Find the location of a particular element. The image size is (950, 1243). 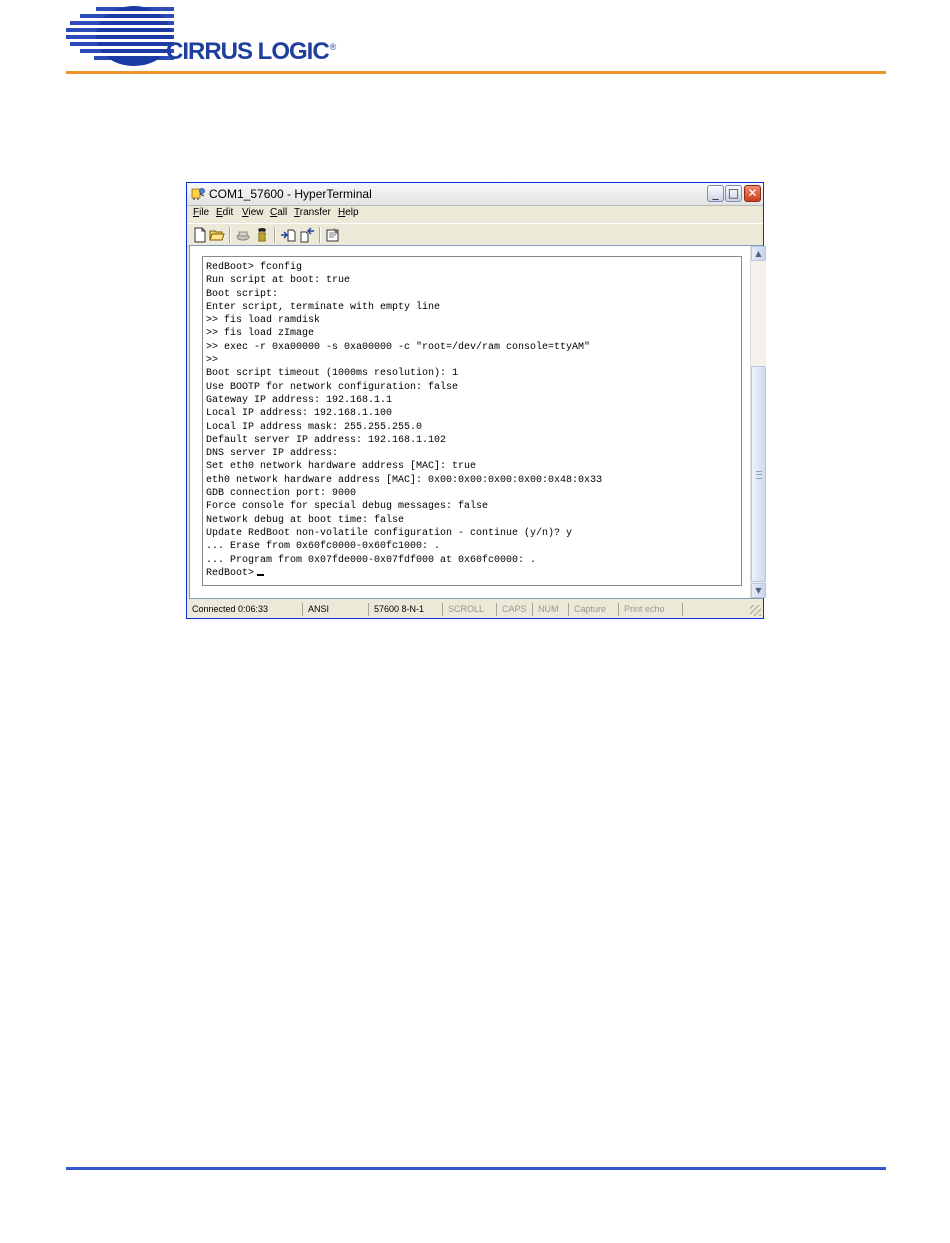

terminal-line: Network debug at boot time: false is located at coordinates (305, 520).